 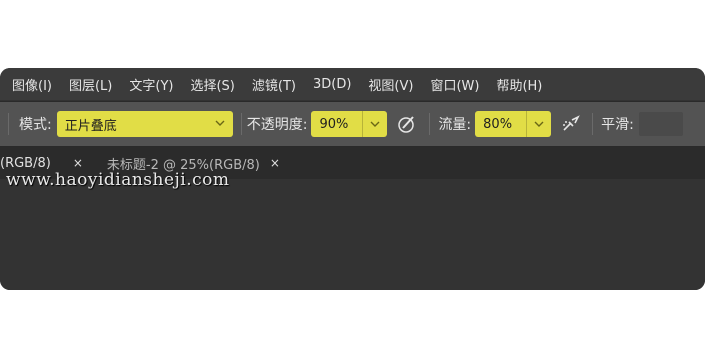 What do you see at coordinates (519, 84) in the screenshot?
I see `menu-help: 帮助(H)` at bounding box center [519, 84].